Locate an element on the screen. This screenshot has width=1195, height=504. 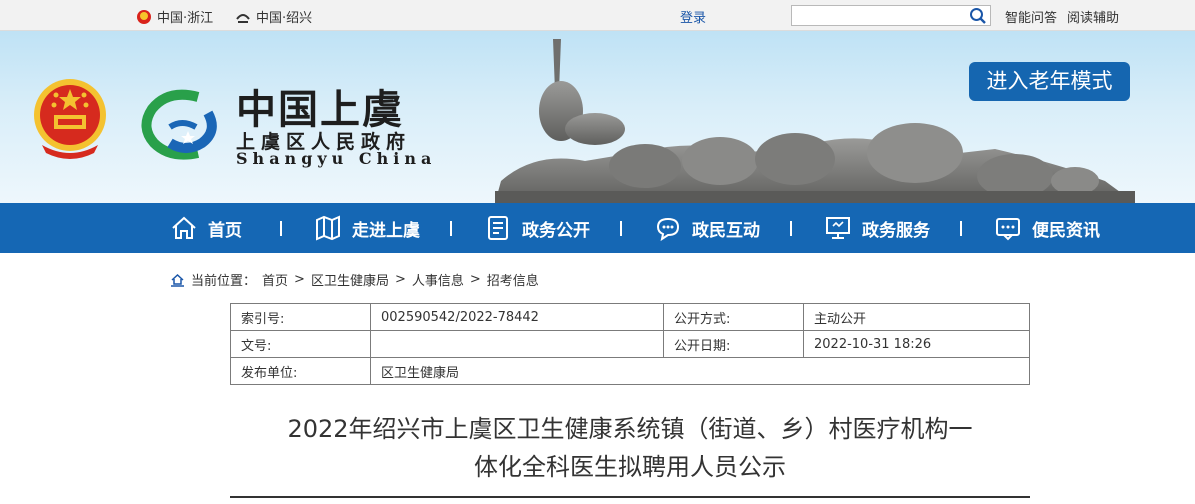
table-row: 索引号: 002590542/2022-78442 公开方式: 主动公开 is located at coordinates (630, 317).